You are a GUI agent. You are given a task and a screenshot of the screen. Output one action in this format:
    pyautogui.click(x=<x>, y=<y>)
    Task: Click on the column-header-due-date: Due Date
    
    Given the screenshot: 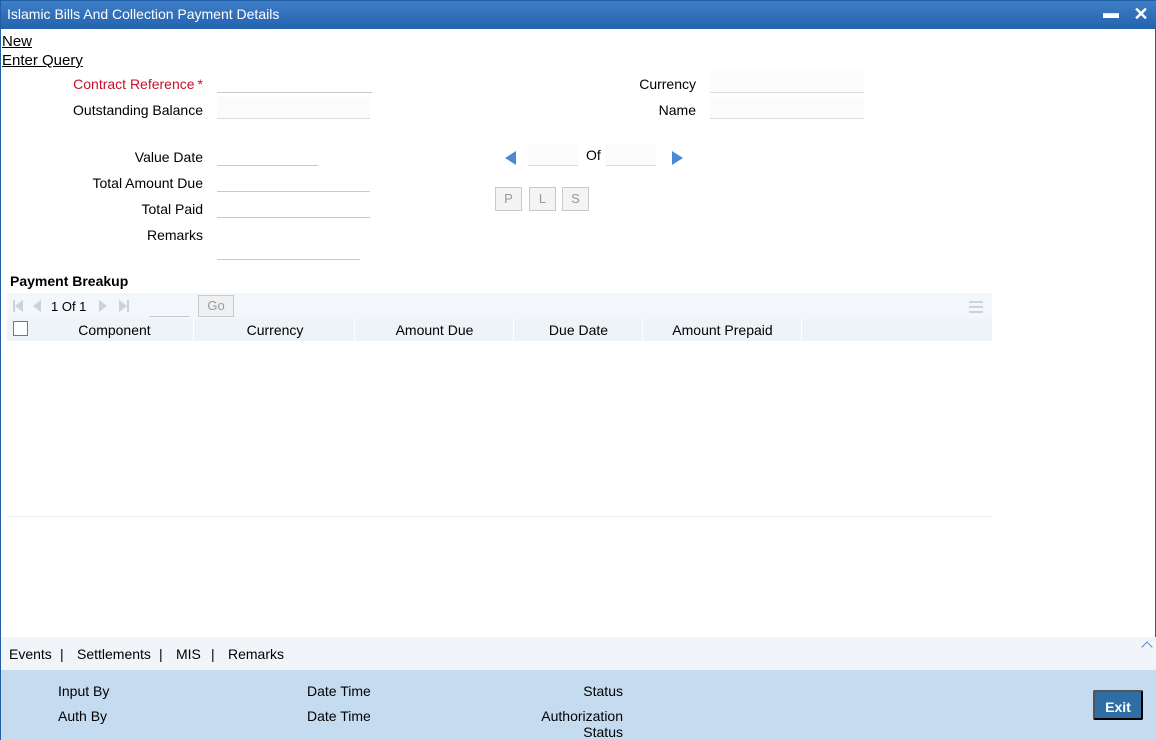 What is the action you would take?
    pyautogui.click(x=579, y=330)
    